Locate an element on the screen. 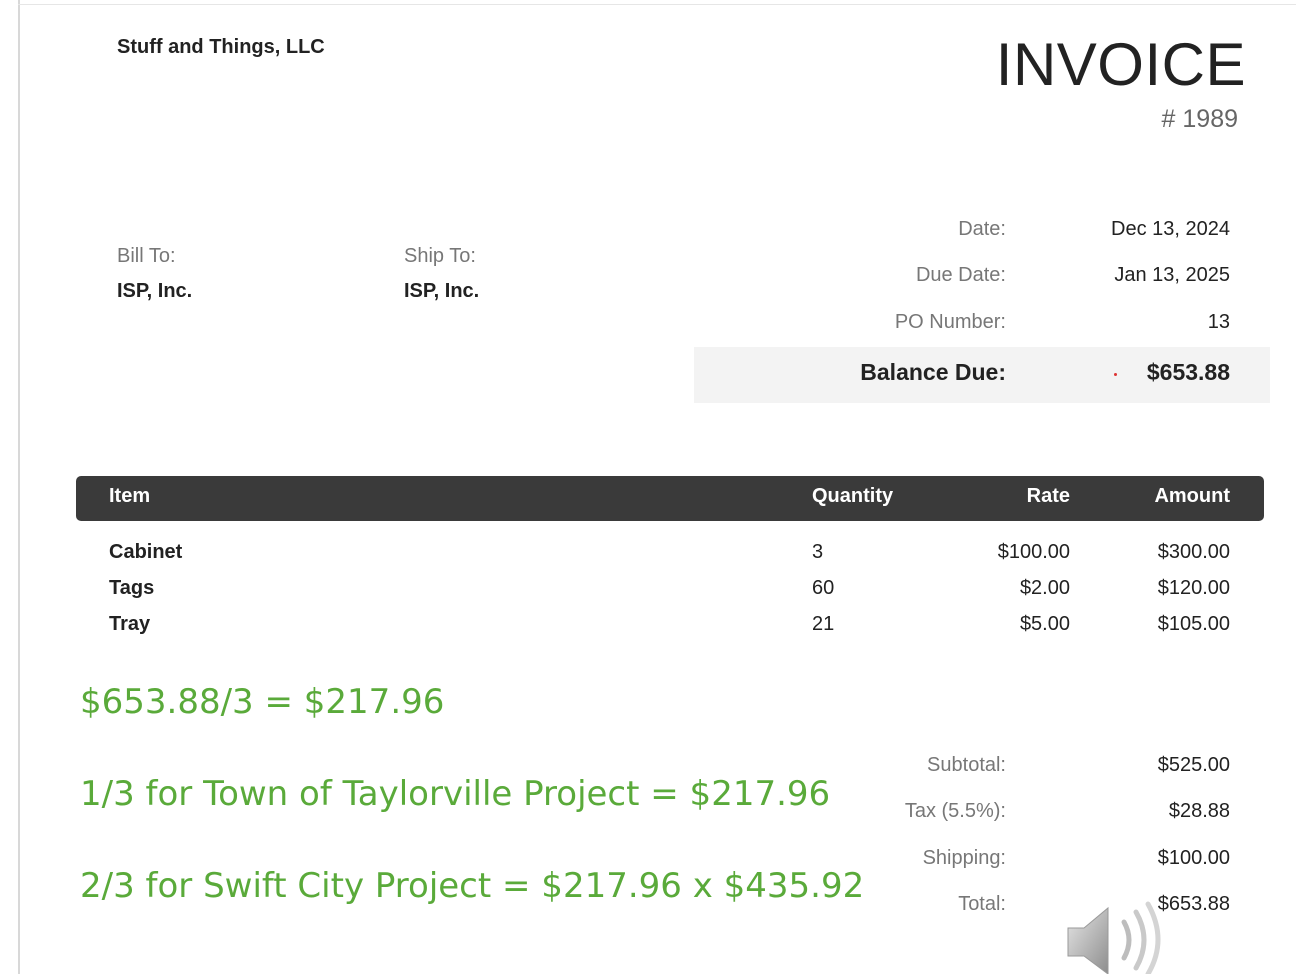  company-name: Stuff and Things, LLC is located at coordinates (221, 47).